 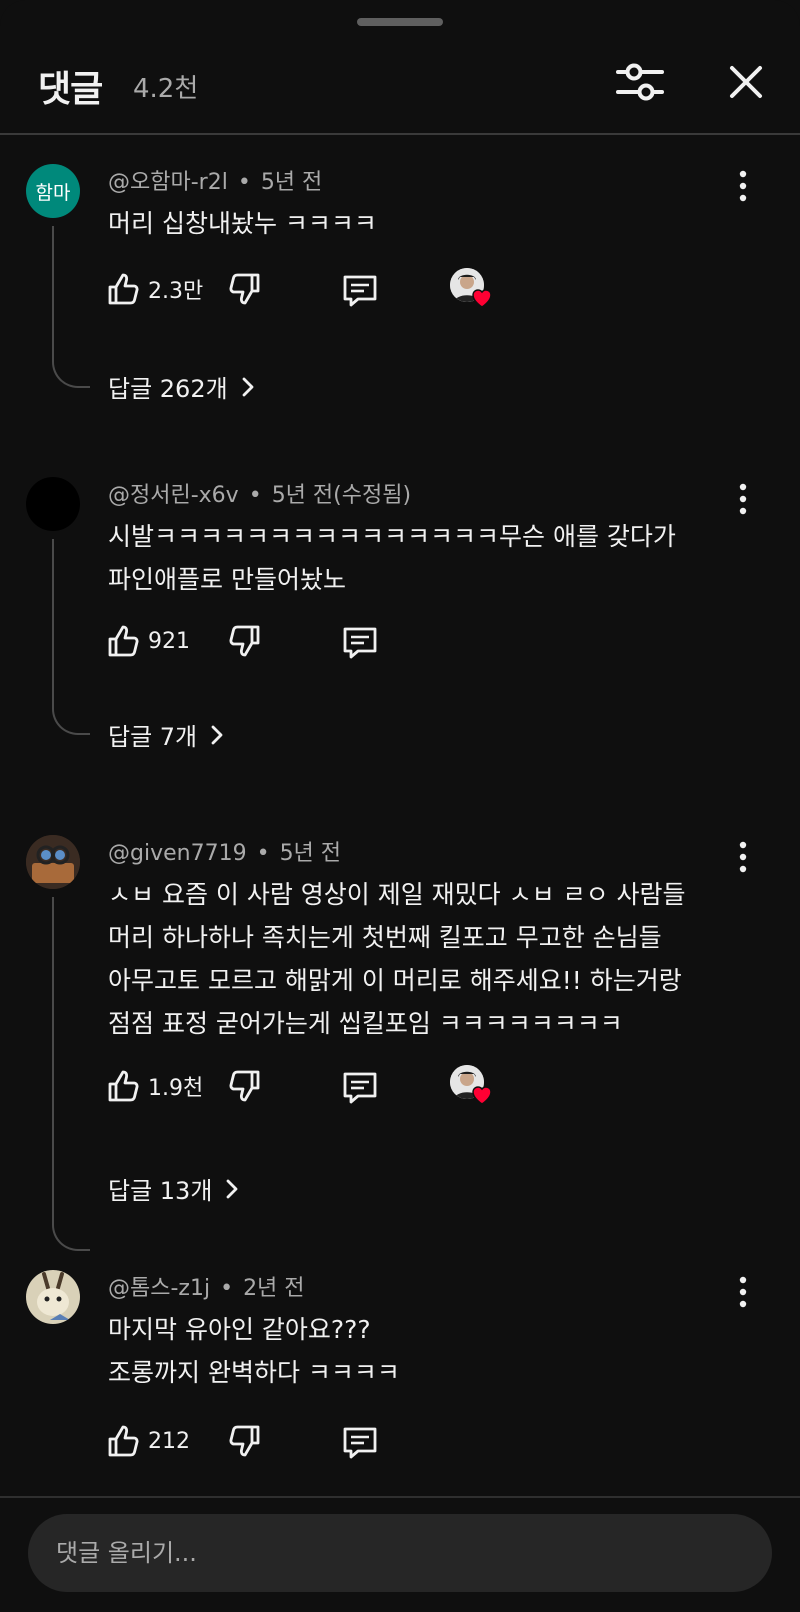 What do you see at coordinates (274, 1288) in the screenshot?
I see `comment-time: 2년 전` at bounding box center [274, 1288].